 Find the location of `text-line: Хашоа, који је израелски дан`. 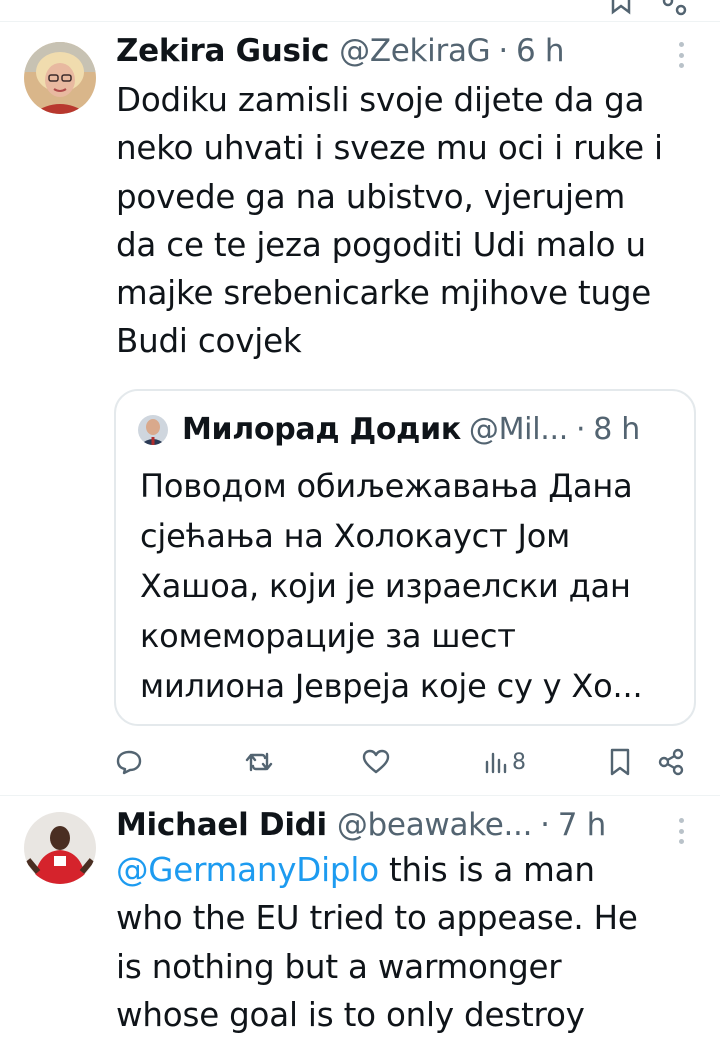

text-line: Хашоа, који је израелски дан is located at coordinates (385, 586).